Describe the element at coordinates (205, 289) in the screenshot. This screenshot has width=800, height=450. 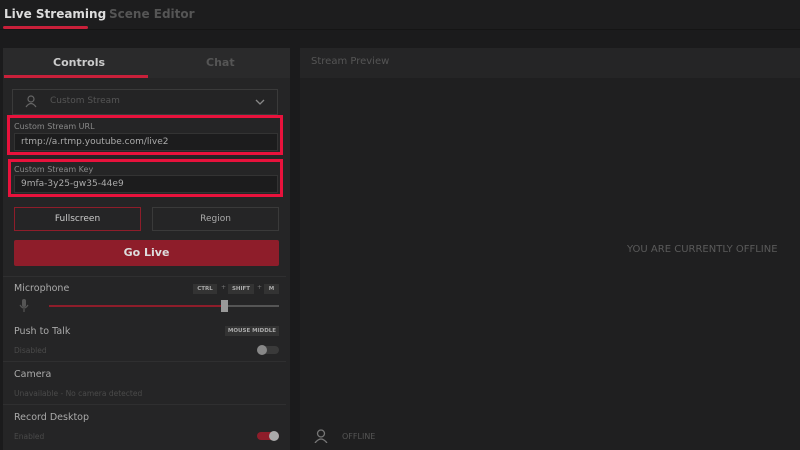
I see `hotkey-ctrl: CTRL` at that location.